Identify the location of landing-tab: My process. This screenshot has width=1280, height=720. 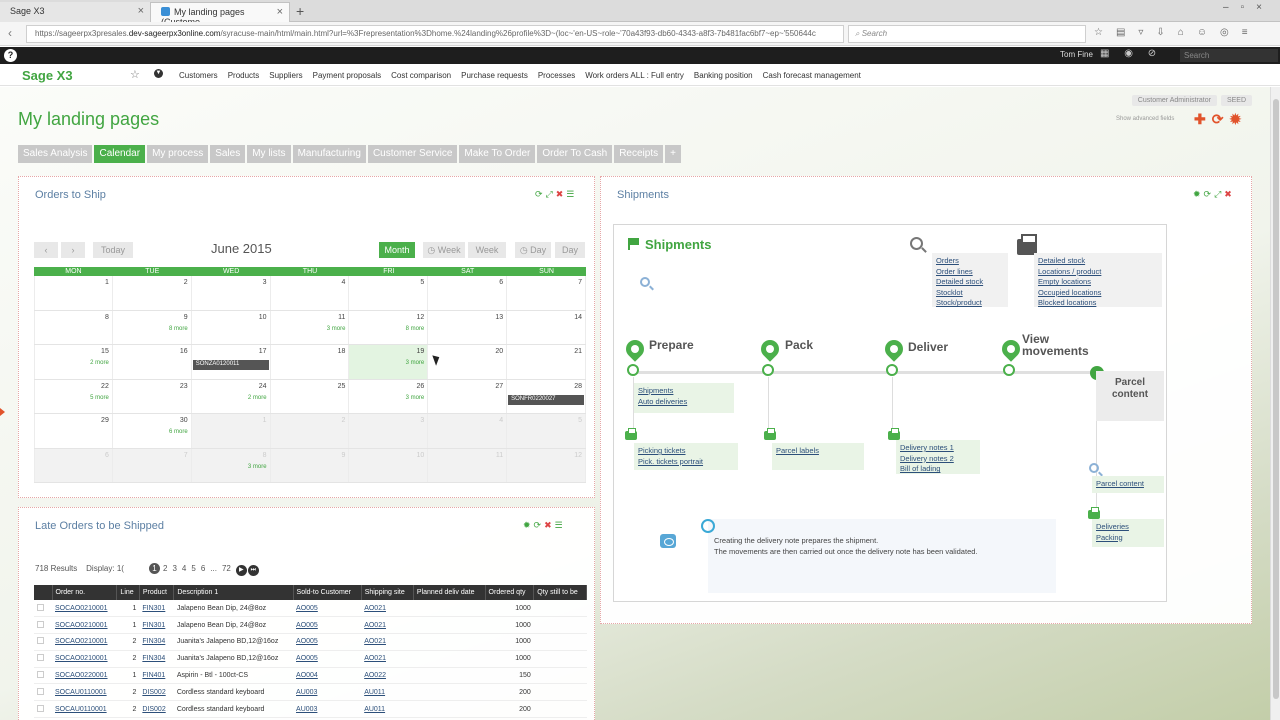
(178, 154).